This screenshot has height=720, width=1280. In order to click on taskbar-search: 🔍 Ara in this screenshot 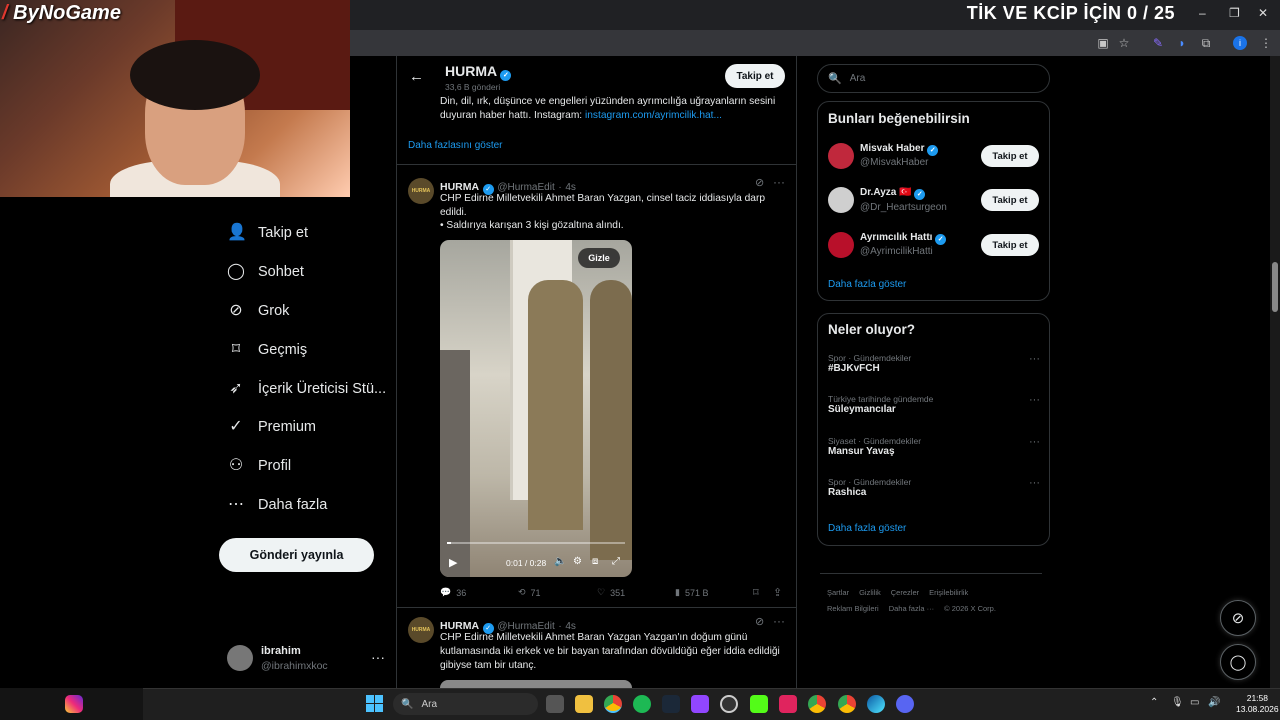, I will do `click(465, 704)`.